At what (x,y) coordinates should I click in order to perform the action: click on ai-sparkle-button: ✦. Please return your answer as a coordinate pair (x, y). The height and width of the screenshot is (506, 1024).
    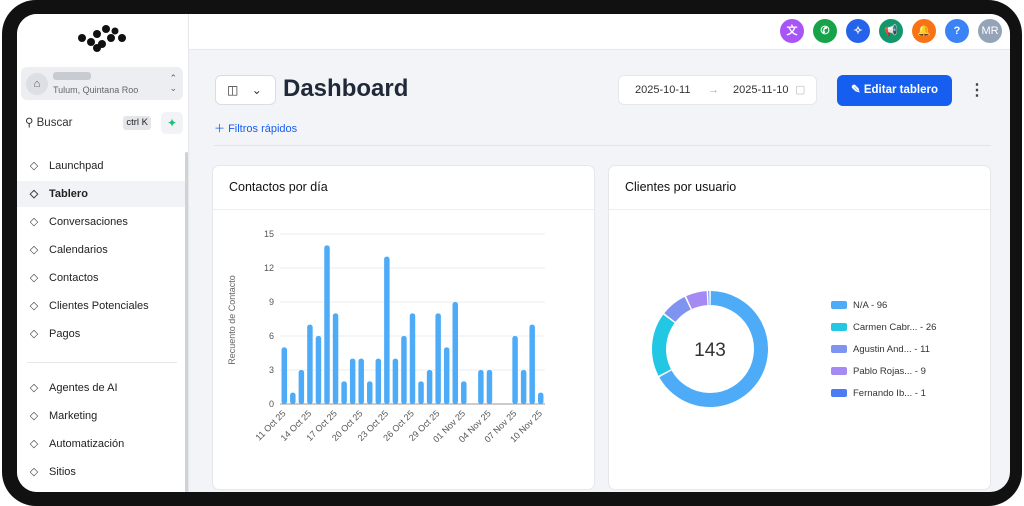
    Looking at the image, I should click on (172, 123).